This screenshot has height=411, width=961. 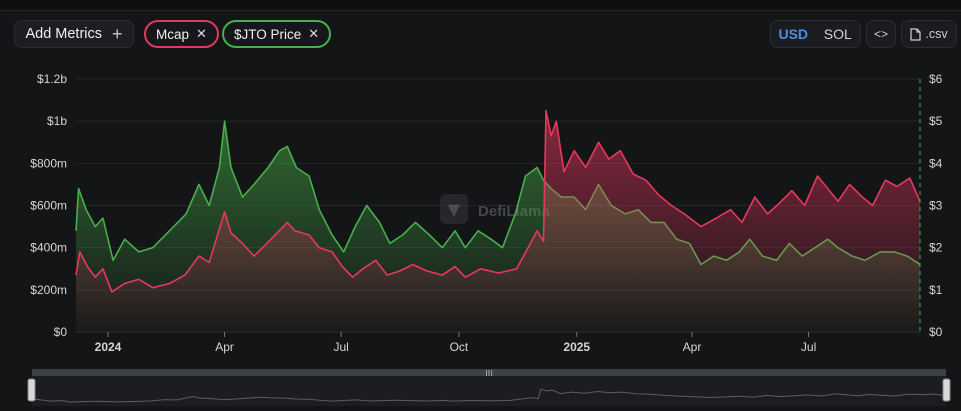 What do you see at coordinates (946, 390) in the screenshot?
I see `scroller-right-handle` at bounding box center [946, 390].